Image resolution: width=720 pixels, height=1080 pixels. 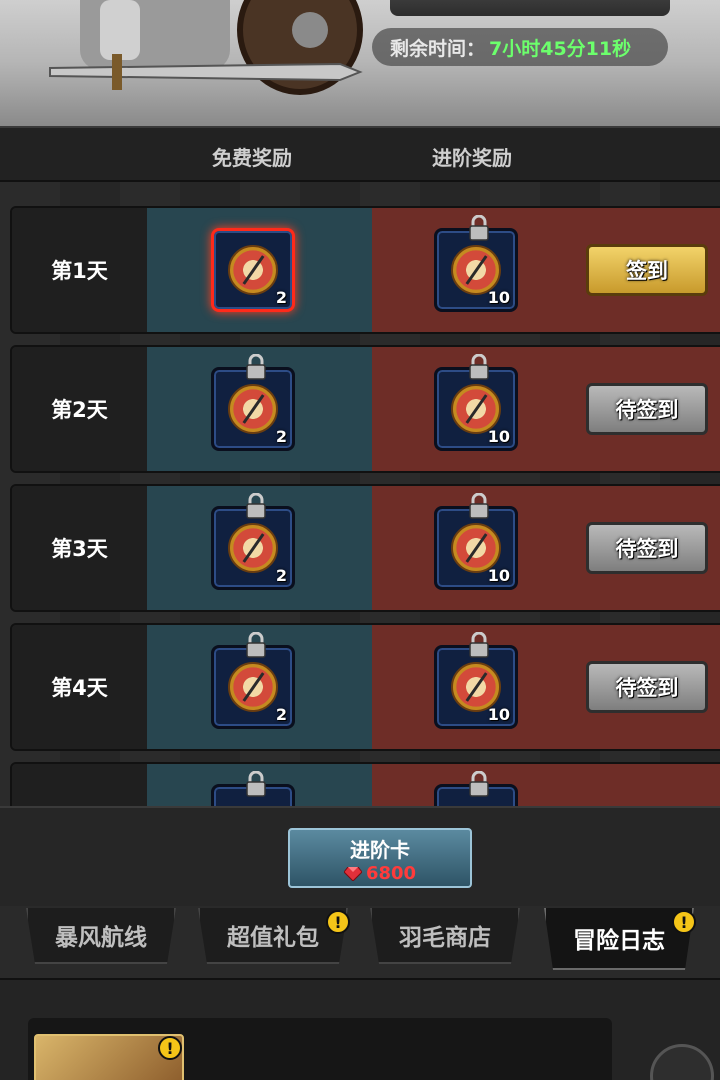 I want to click on advanced-card-bar: 进阶卡 6800, so click(x=360, y=856).